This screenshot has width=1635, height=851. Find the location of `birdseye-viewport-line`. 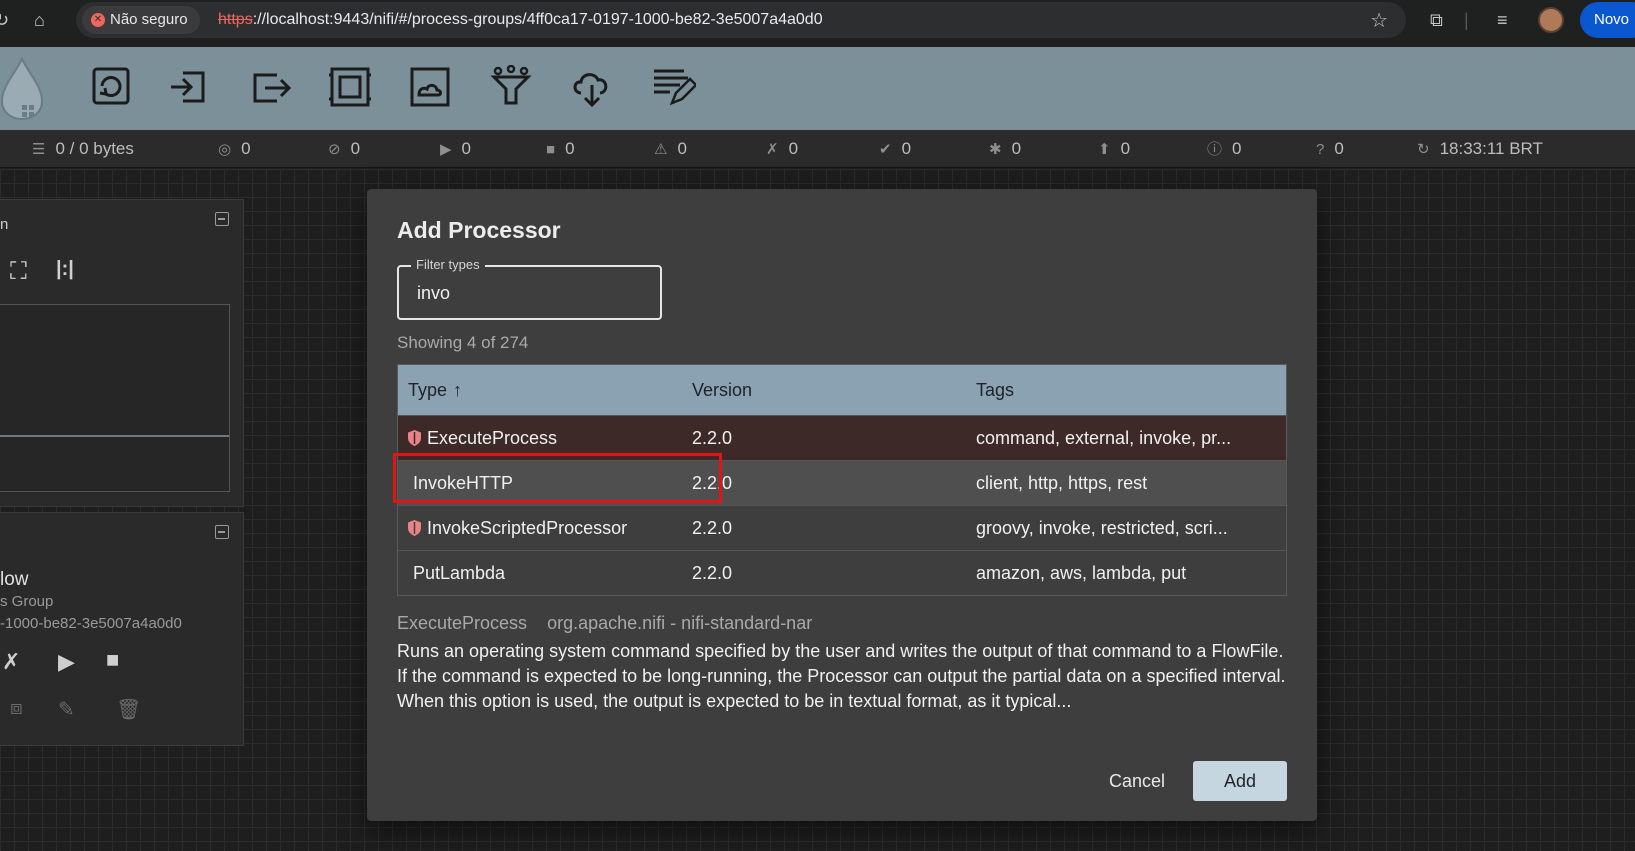

birdseye-viewport-line is located at coordinates (114, 436).